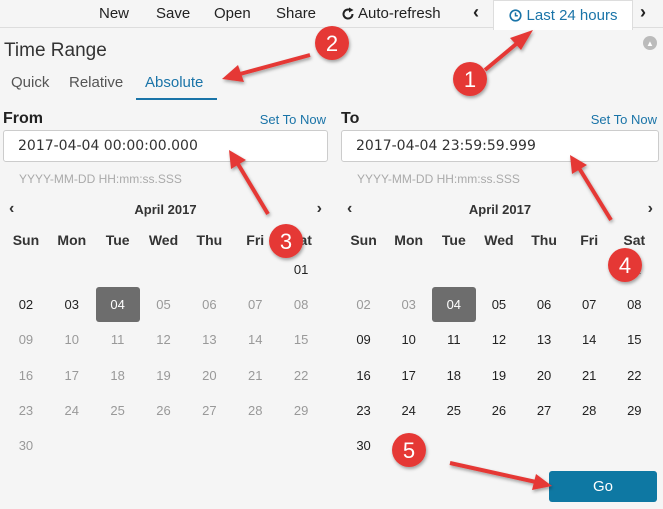 The image size is (663, 509). I want to click on go-button: Go, so click(603, 486).